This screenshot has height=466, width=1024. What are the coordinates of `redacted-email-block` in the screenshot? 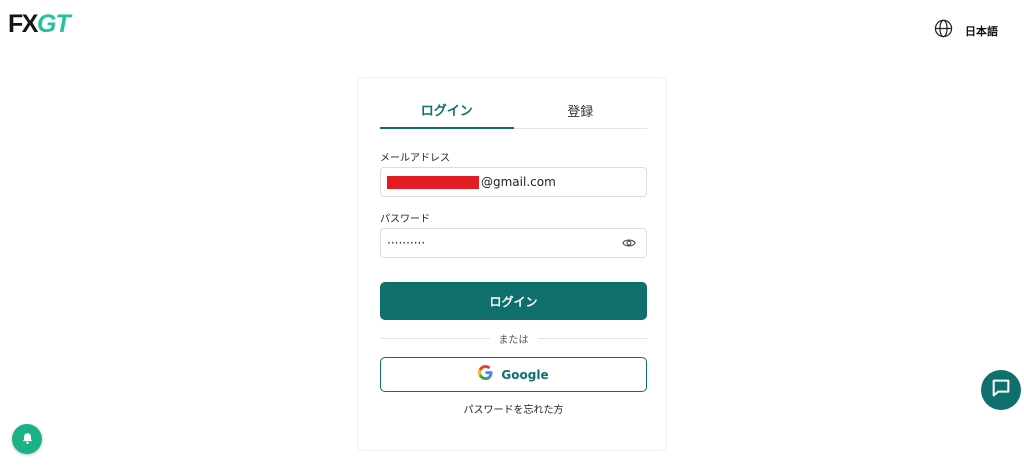 It's located at (433, 182).